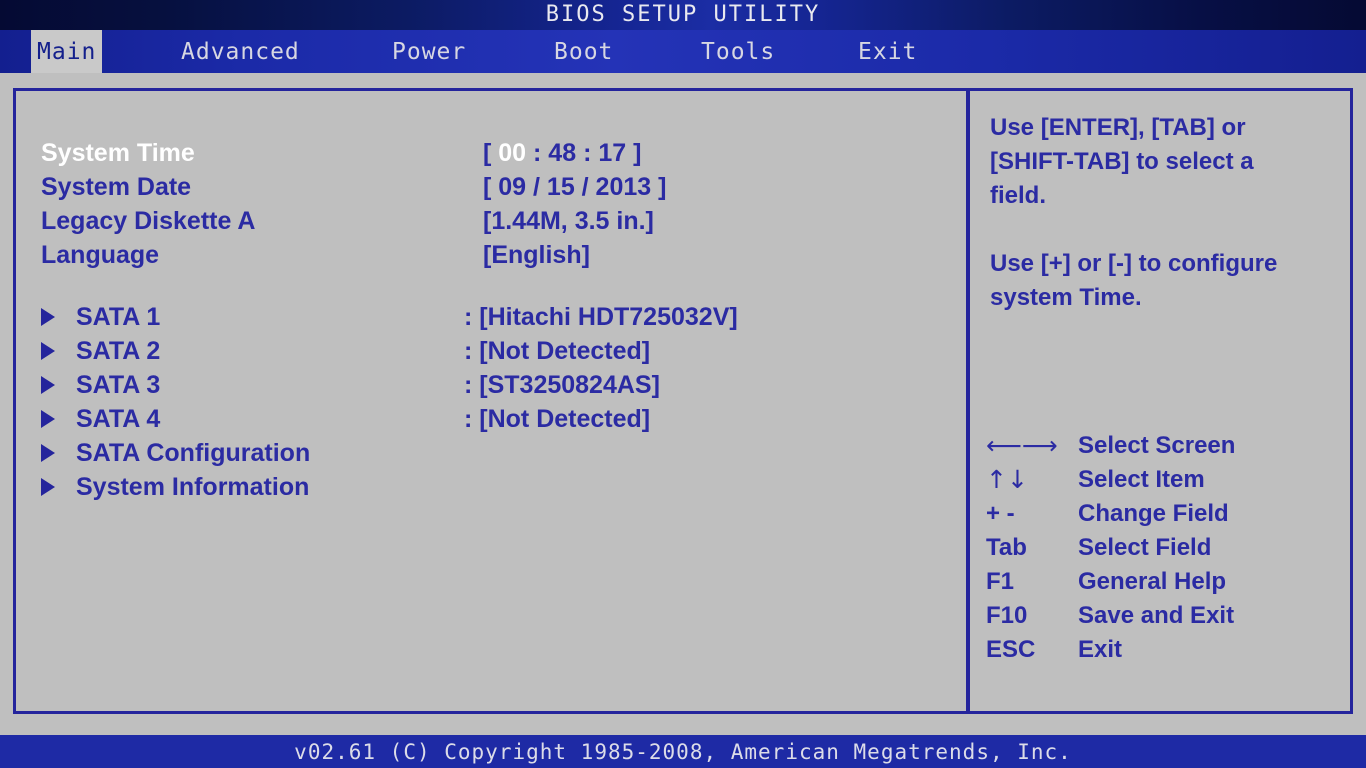 Image resolution: width=1366 pixels, height=768 pixels. I want to click on submenu-label: System Information, so click(193, 487).